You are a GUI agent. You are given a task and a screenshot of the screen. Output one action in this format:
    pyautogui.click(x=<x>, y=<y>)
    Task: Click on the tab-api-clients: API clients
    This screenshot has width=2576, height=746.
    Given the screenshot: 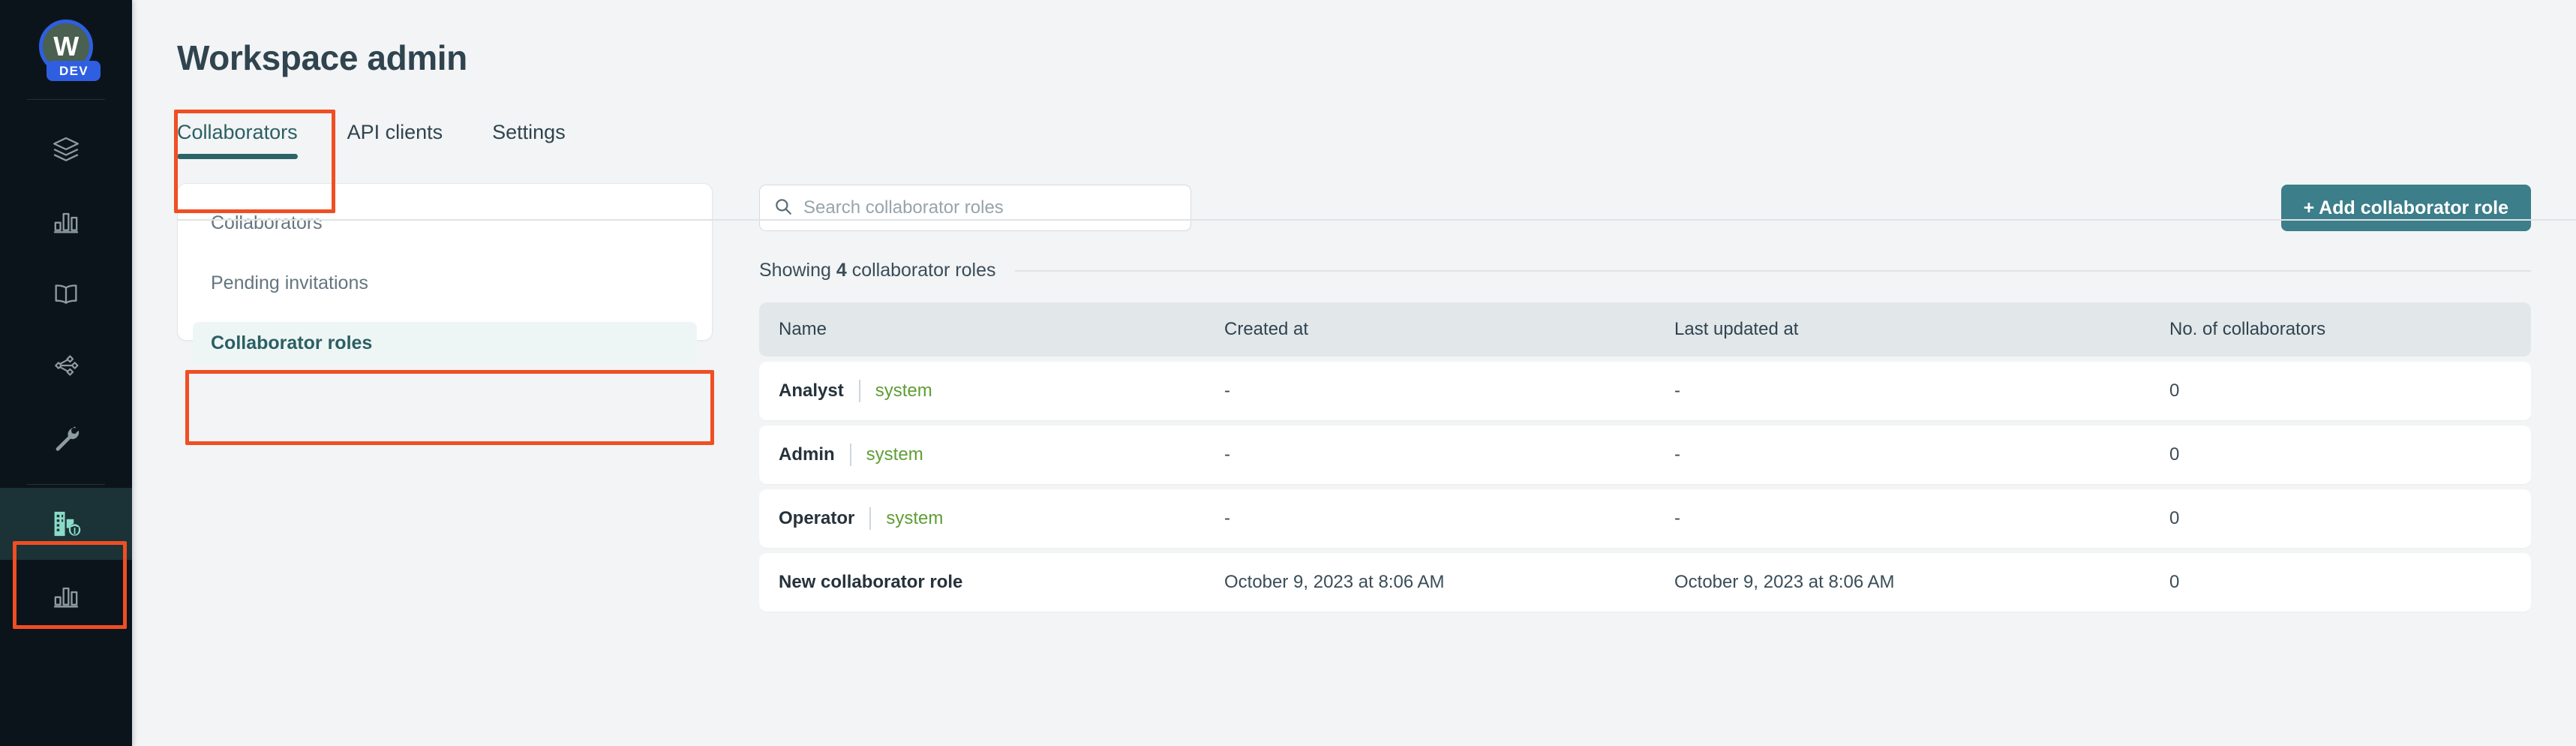 What is the action you would take?
    pyautogui.click(x=395, y=140)
    